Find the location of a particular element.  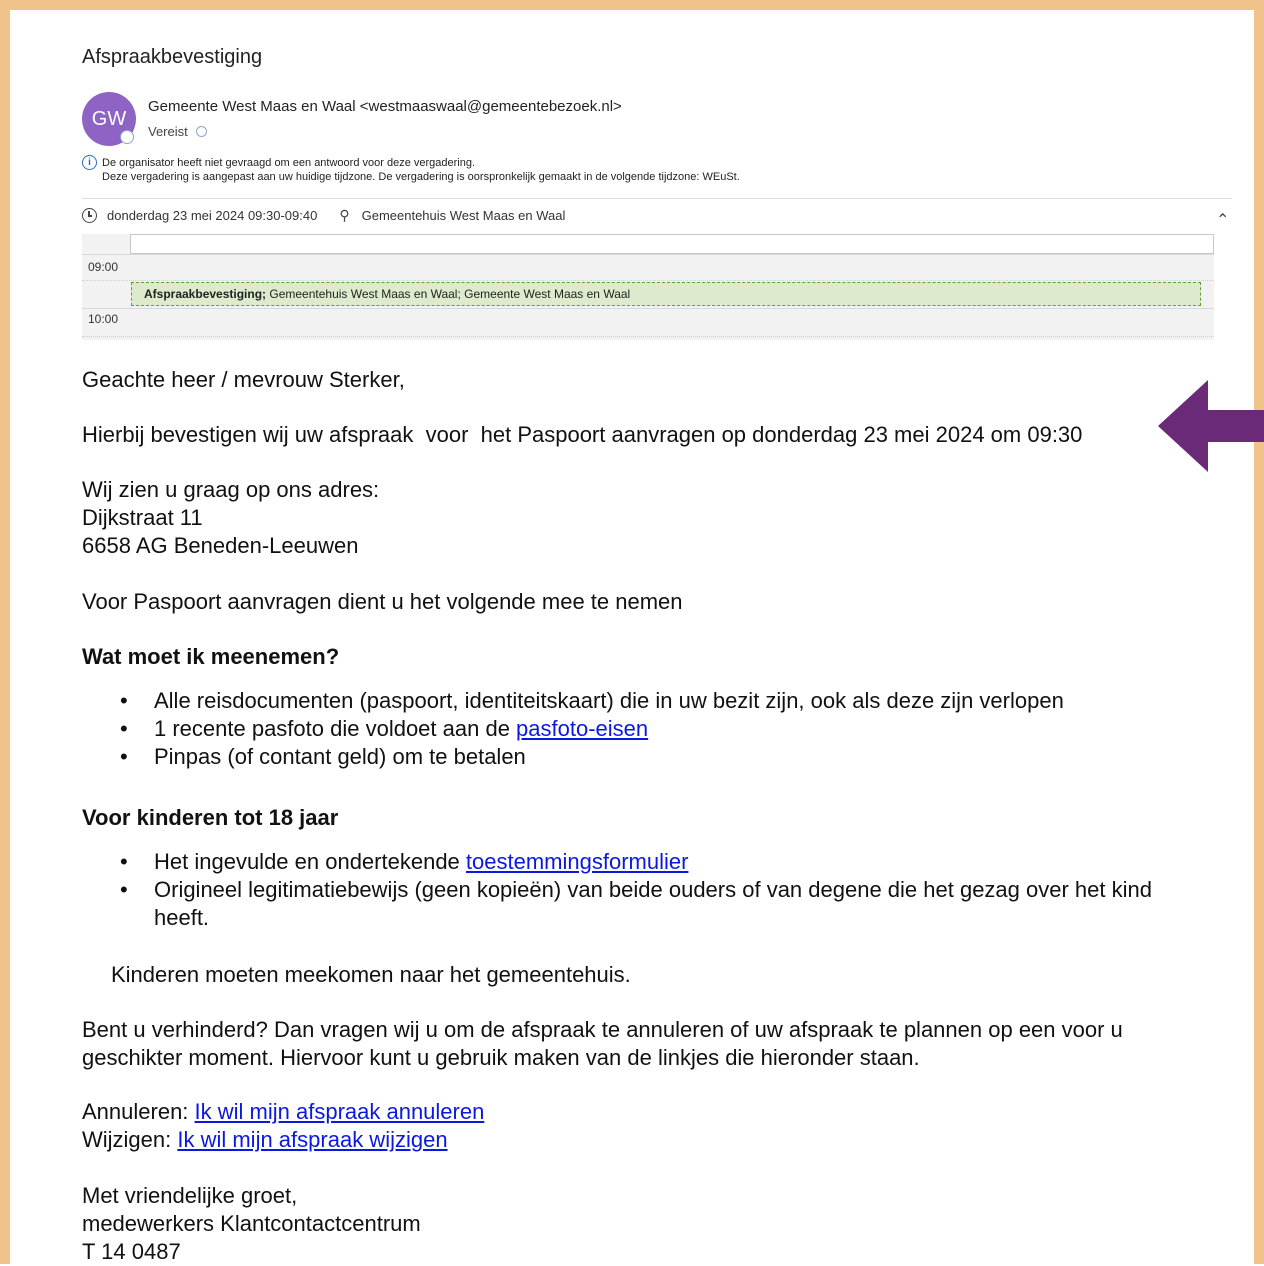

presence-status-icon is located at coordinates (127, 137).